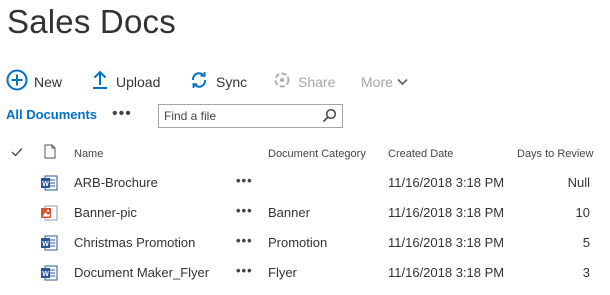  Describe the element at coordinates (199, 82) in the screenshot. I see `sync-icon` at that location.